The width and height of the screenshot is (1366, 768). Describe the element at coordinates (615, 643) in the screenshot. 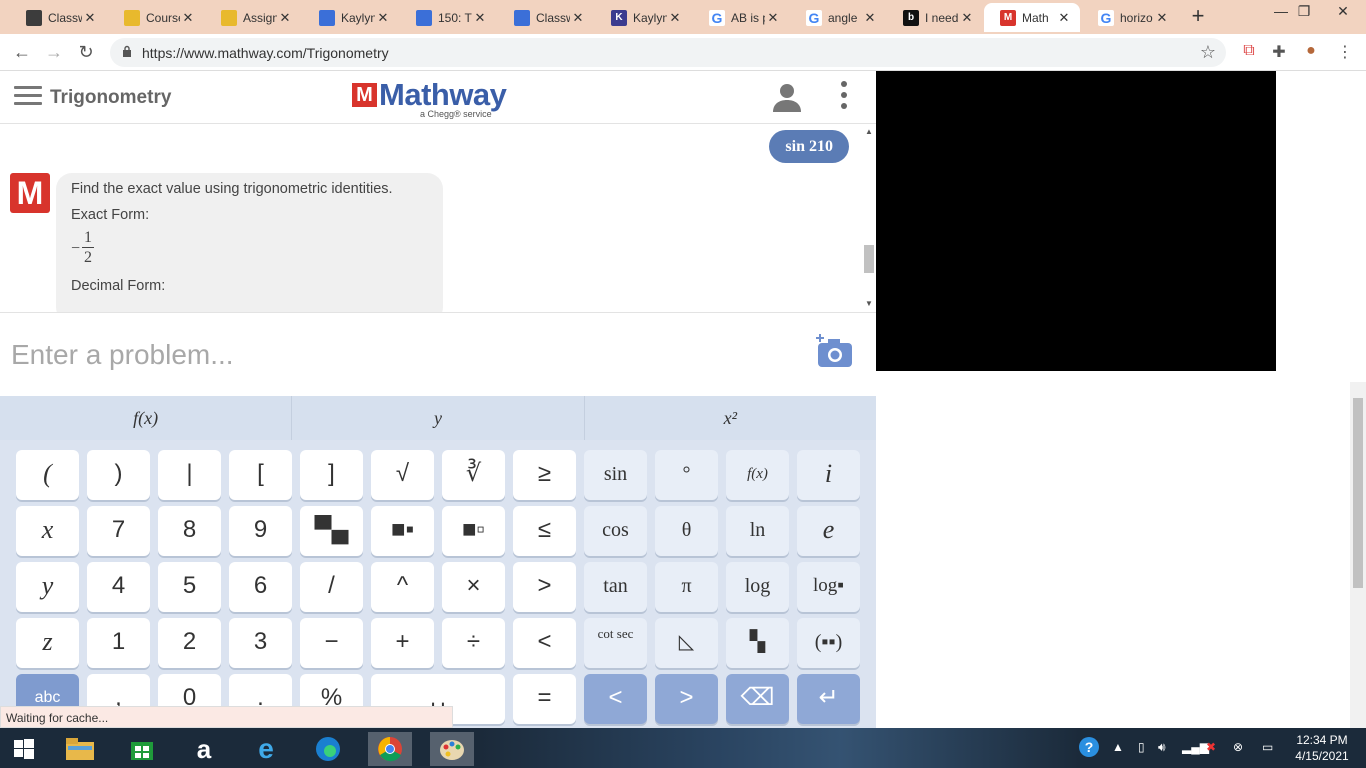

I see `key-row4-8: cot sec` at that location.